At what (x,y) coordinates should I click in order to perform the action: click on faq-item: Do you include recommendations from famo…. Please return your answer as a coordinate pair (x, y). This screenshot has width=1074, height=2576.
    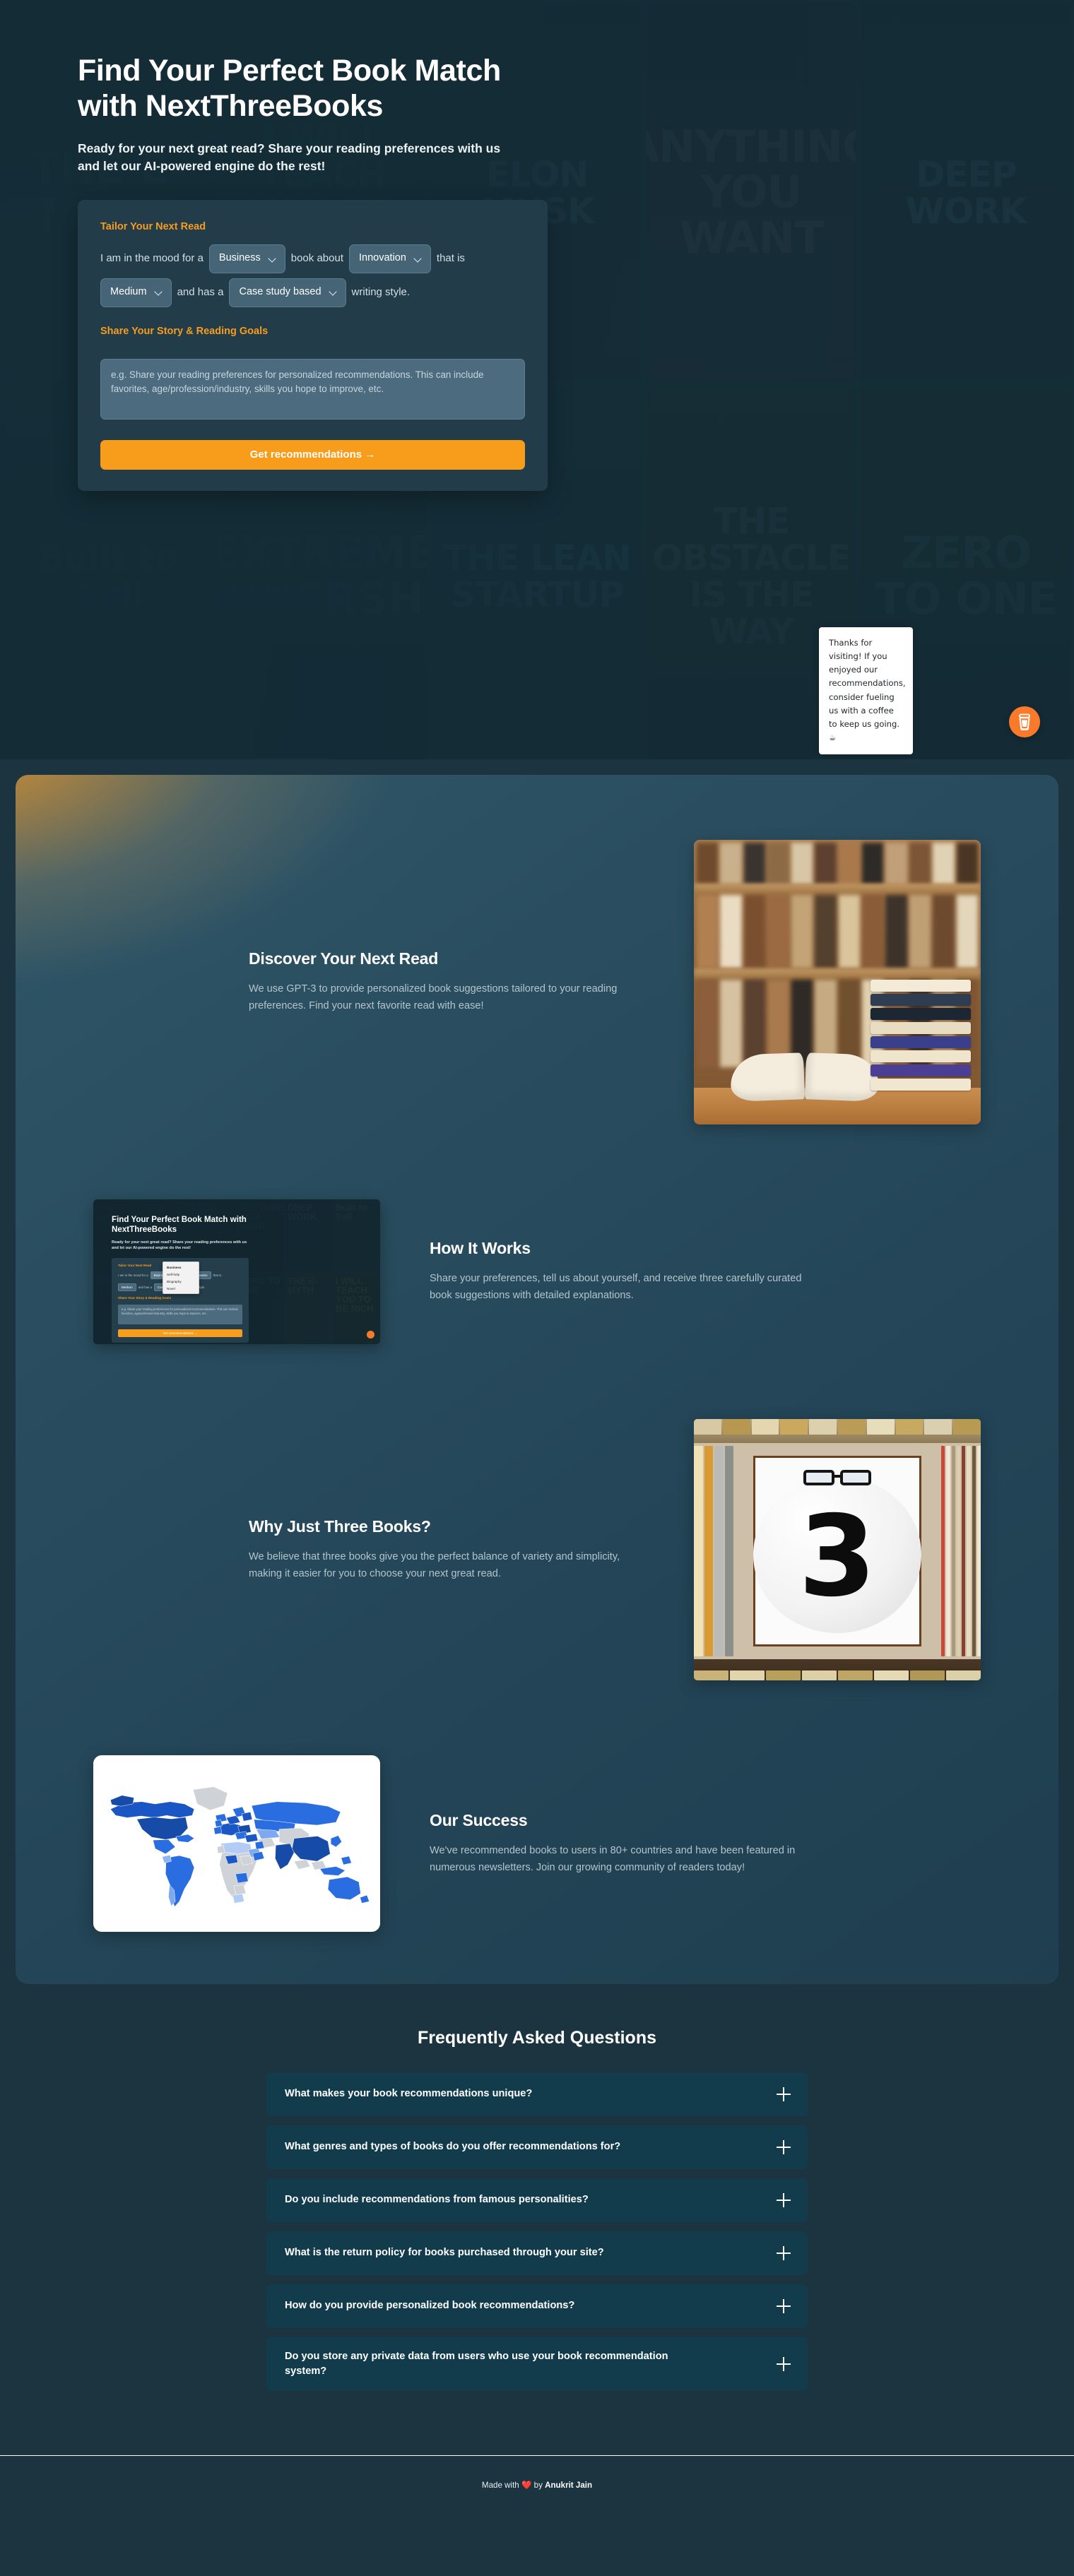
    Looking at the image, I should click on (537, 2200).